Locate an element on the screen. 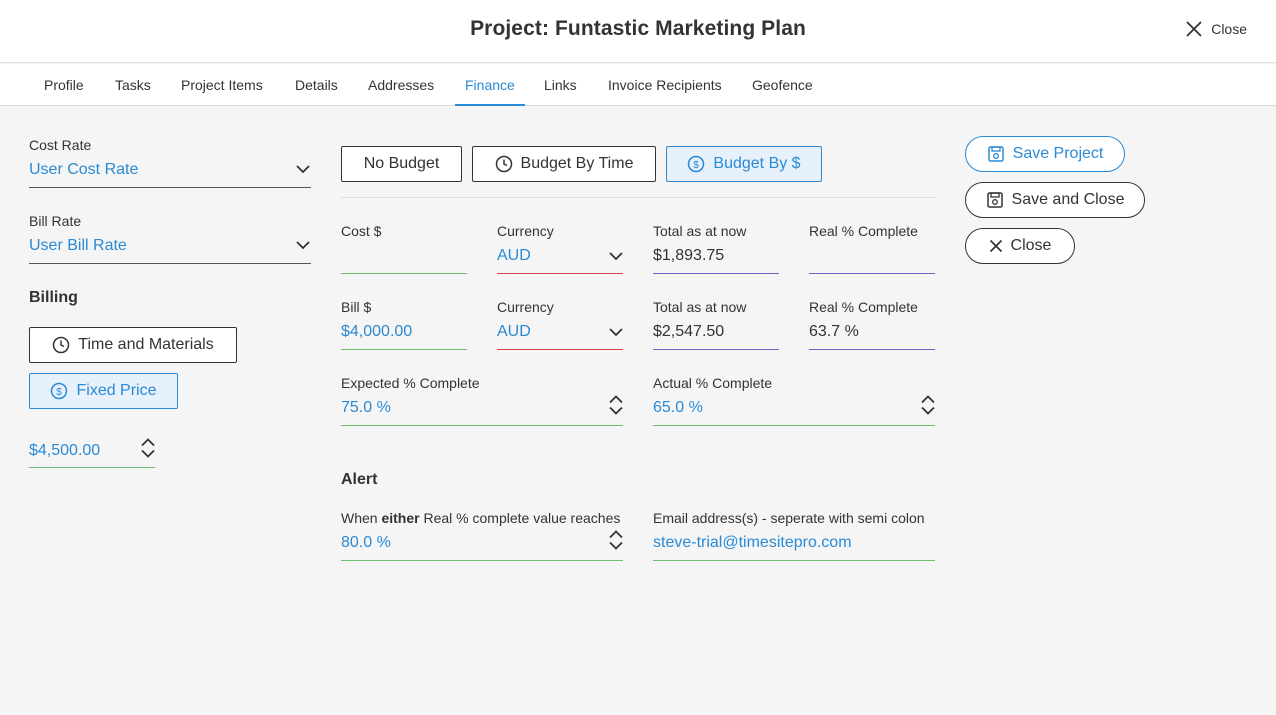  save-project-button: Save Project is located at coordinates (1045, 154).